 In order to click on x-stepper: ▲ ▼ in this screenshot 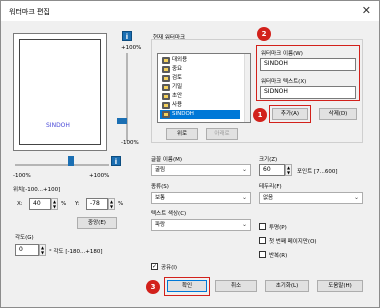, I will do `click(54, 204)`.